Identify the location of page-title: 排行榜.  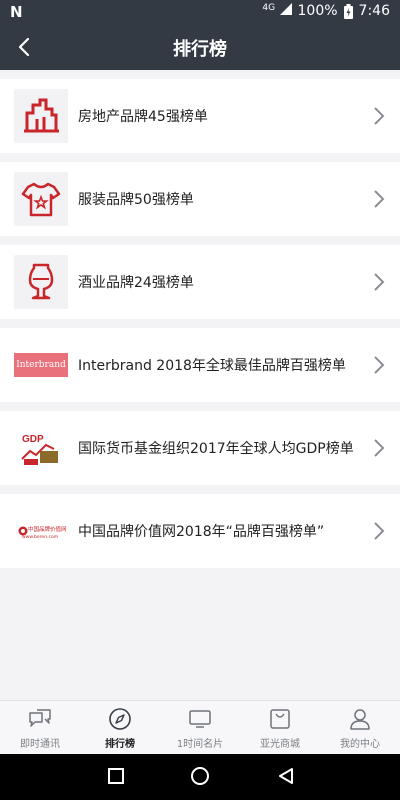
(200, 49).